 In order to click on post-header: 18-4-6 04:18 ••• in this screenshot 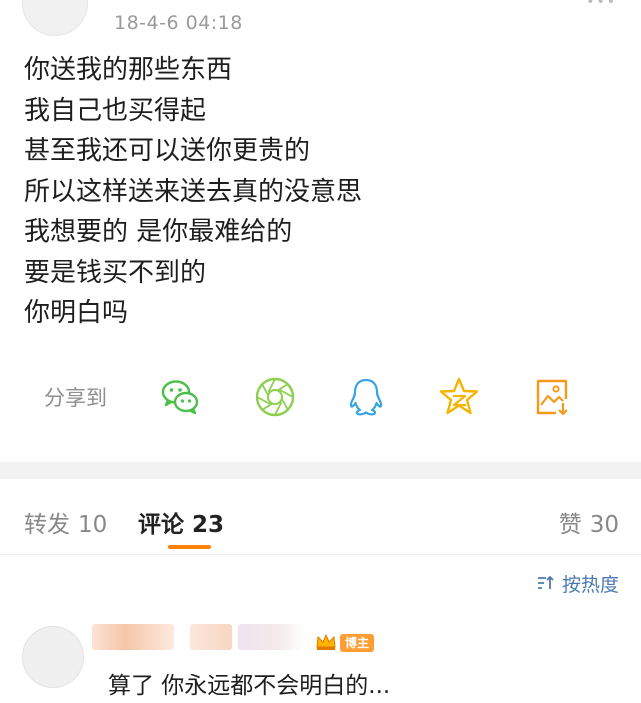, I will do `click(320, 20)`.